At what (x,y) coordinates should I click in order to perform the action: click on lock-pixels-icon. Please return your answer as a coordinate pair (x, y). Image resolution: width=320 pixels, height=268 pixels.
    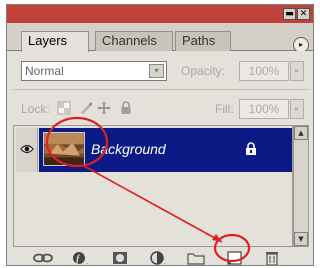
    Looking at the image, I should click on (86, 108).